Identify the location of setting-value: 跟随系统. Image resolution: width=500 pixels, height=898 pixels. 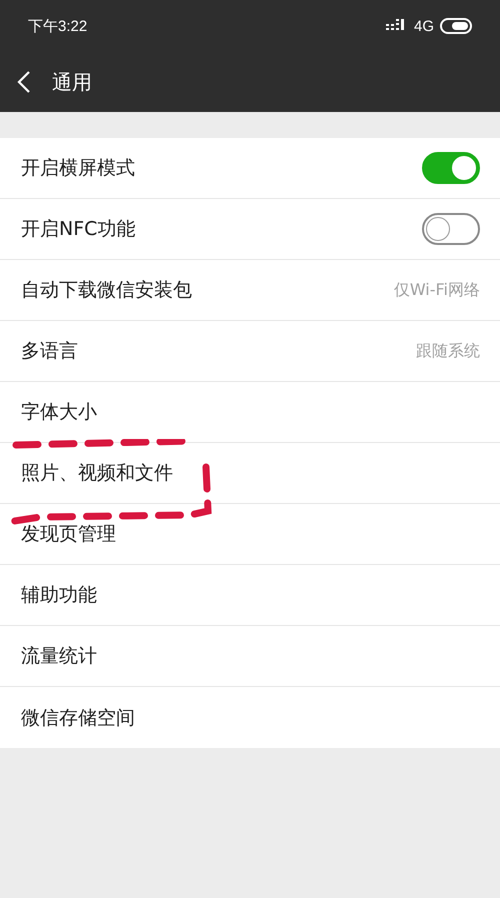
(448, 351).